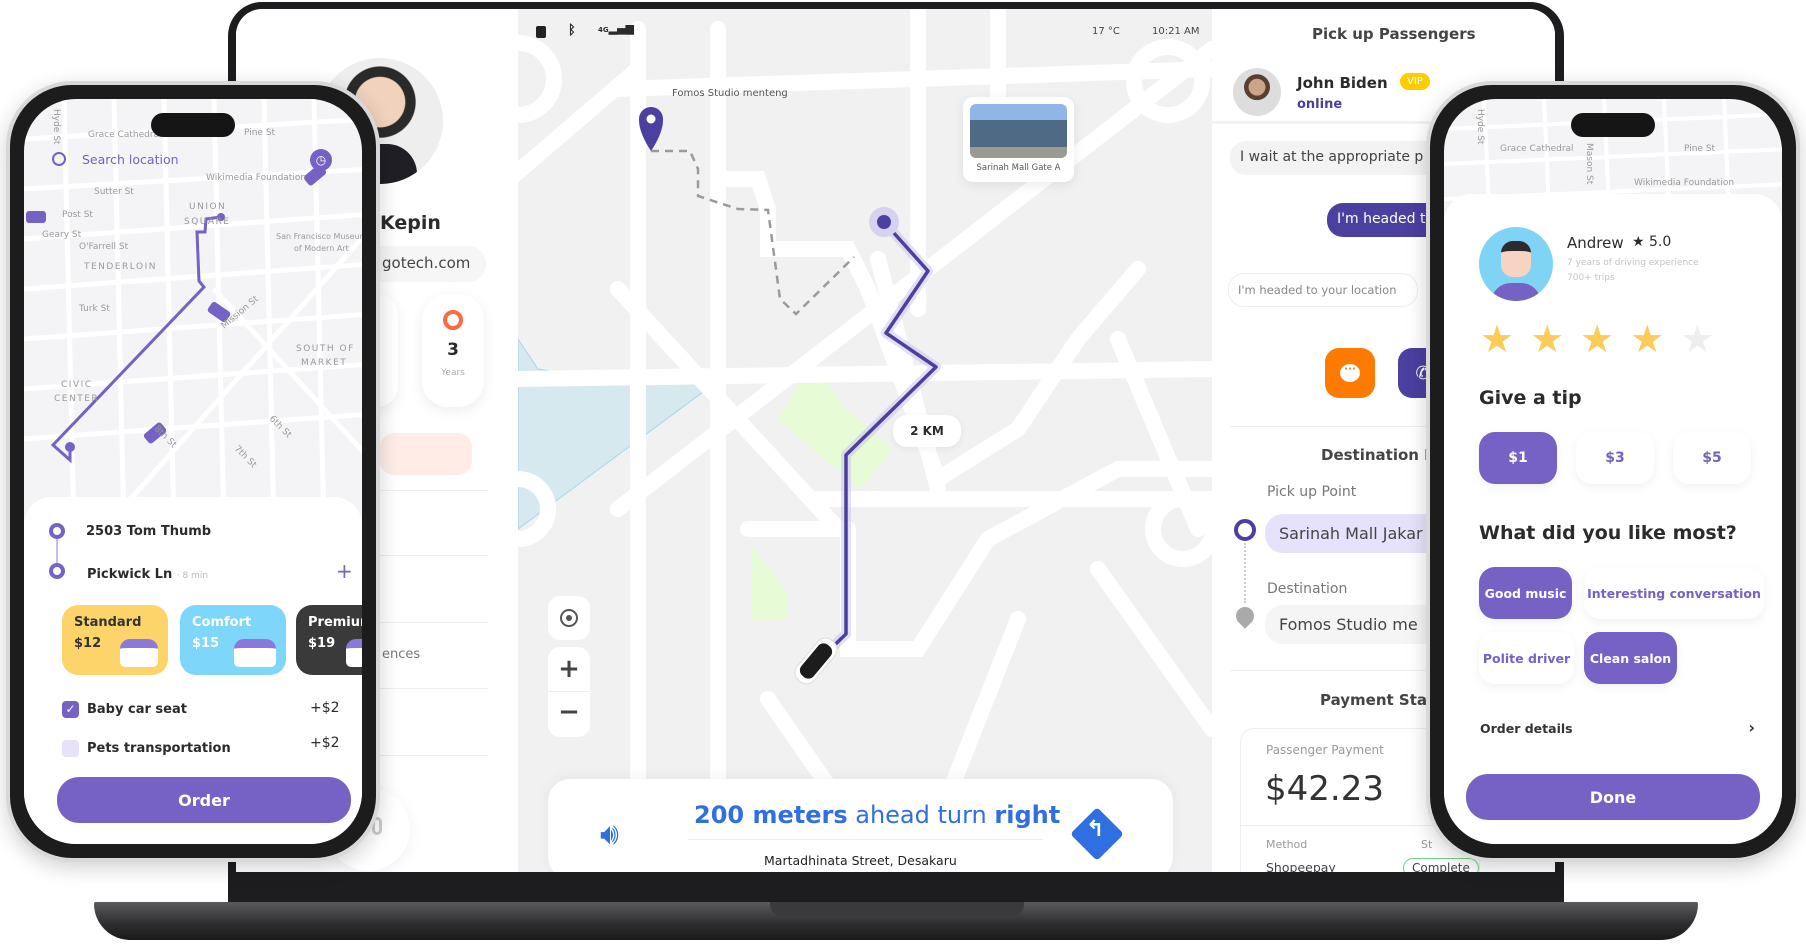 This screenshot has width=1806, height=947. What do you see at coordinates (426, 454) in the screenshot?
I see `action-button` at bounding box center [426, 454].